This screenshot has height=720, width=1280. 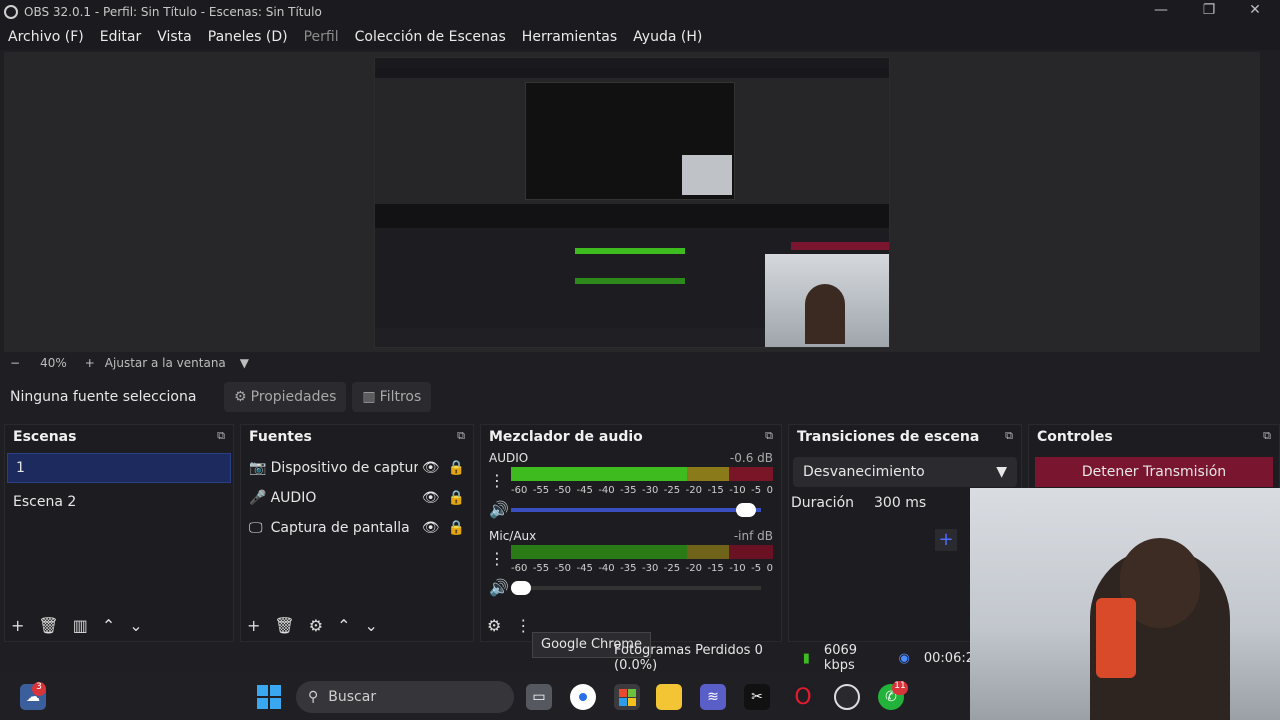 What do you see at coordinates (513, 536) in the screenshot?
I see `channel-name: Mic/Aux` at bounding box center [513, 536].